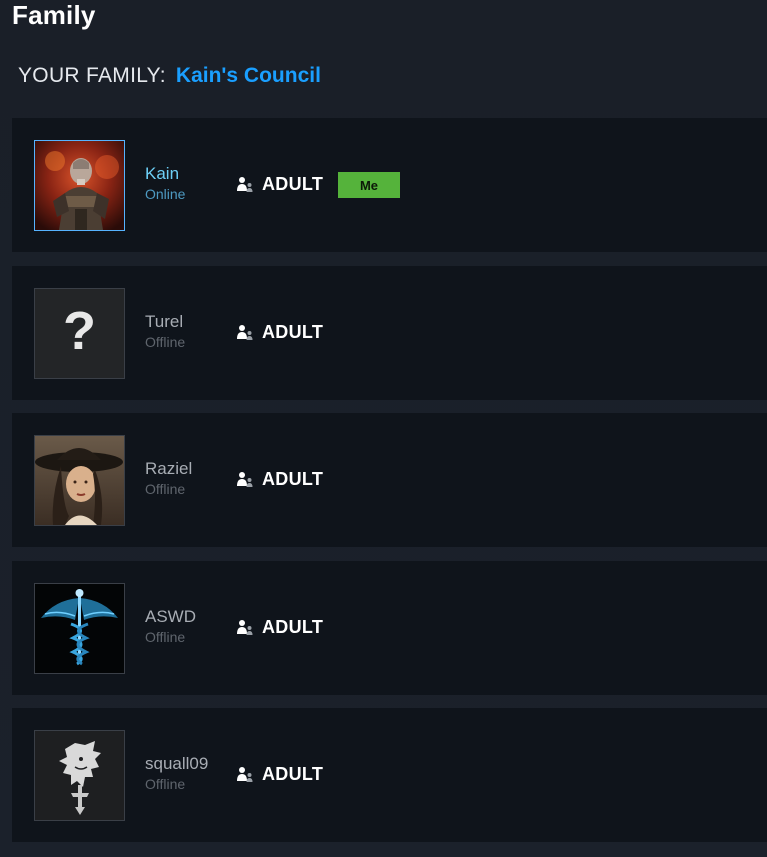  I want to click on griever-lion-avatar-icon, so click(79, 775).